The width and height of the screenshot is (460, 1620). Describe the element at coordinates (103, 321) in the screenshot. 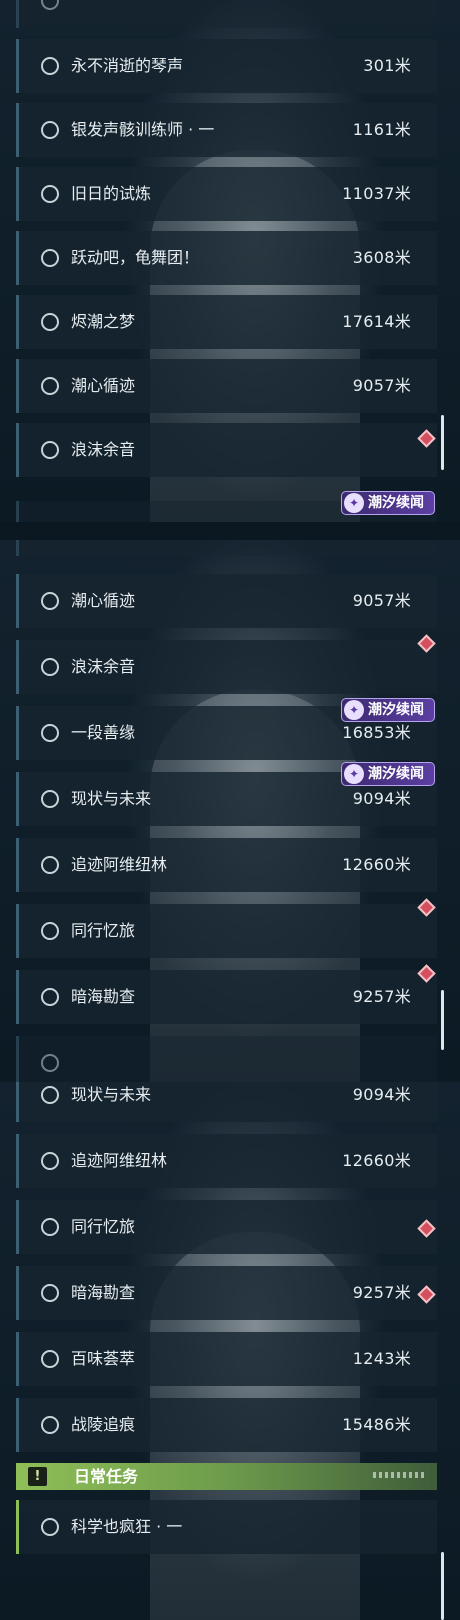

I see `quest-name: 烬潮之梦` at that location.